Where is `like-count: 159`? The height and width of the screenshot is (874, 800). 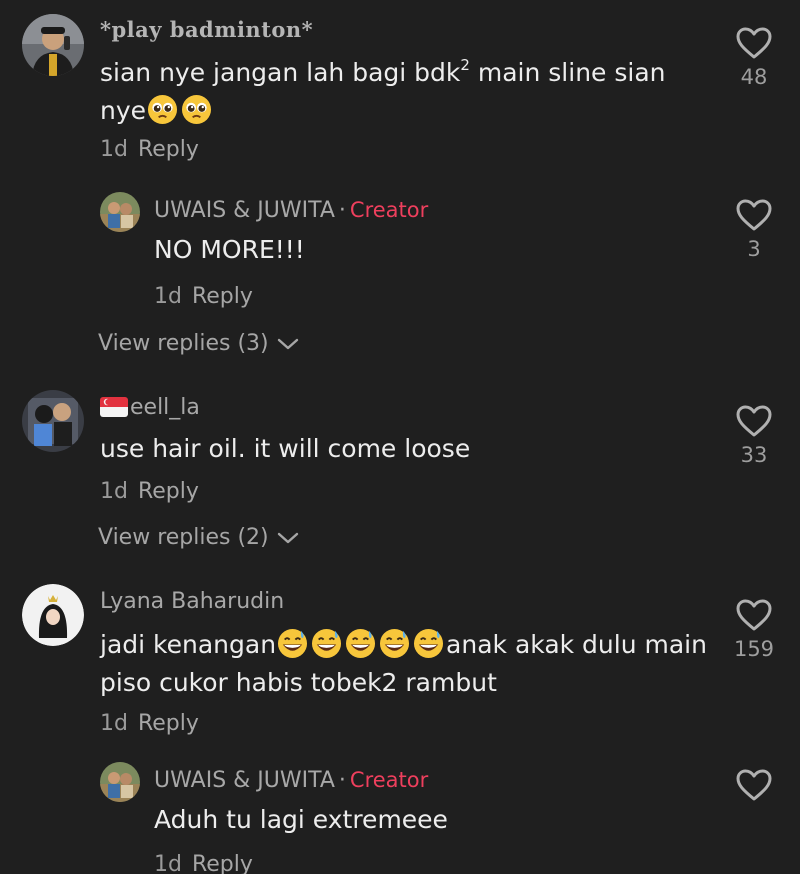 like-count: 159 is located at coordinates (754, 649).